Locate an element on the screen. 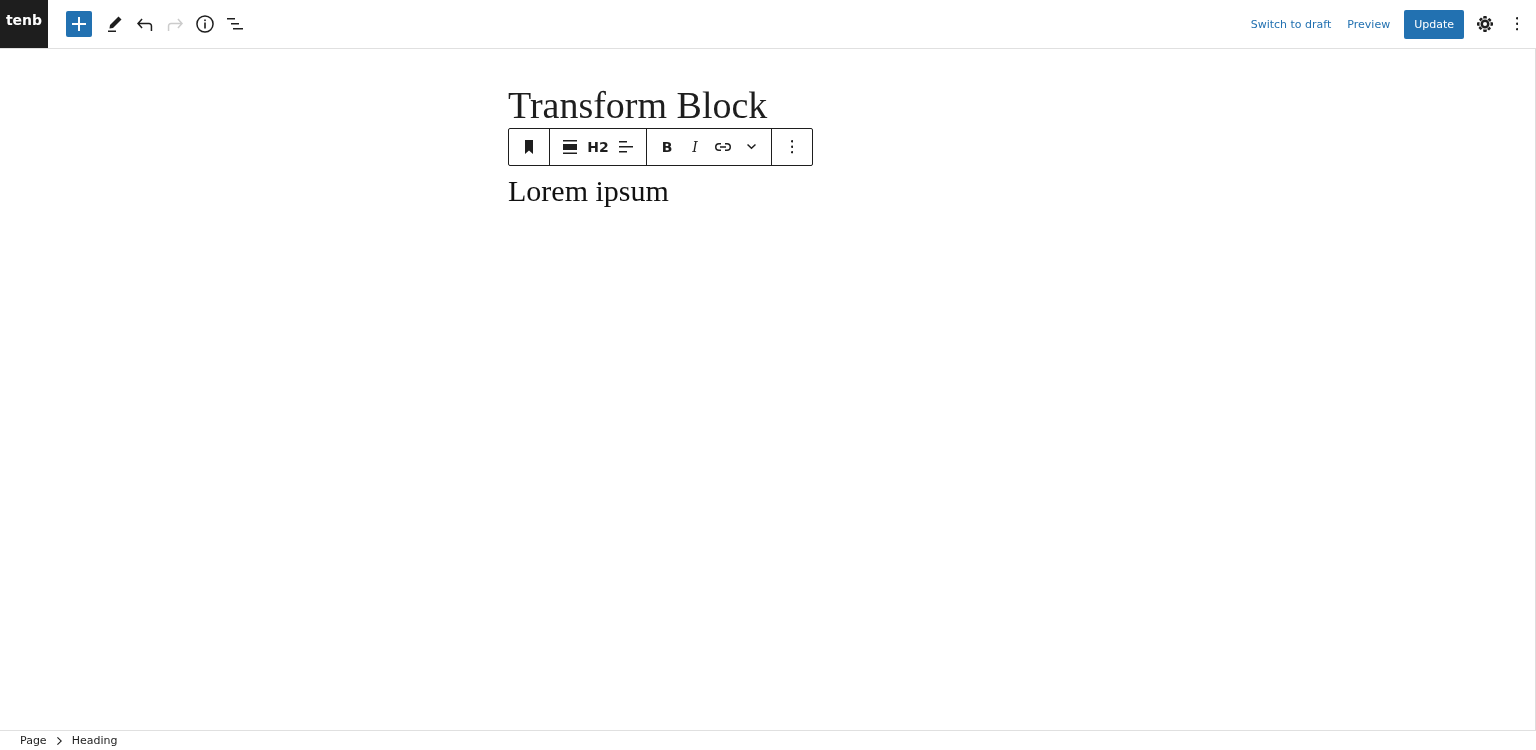  logo-text: tenb is located at coordinates (24, 20).